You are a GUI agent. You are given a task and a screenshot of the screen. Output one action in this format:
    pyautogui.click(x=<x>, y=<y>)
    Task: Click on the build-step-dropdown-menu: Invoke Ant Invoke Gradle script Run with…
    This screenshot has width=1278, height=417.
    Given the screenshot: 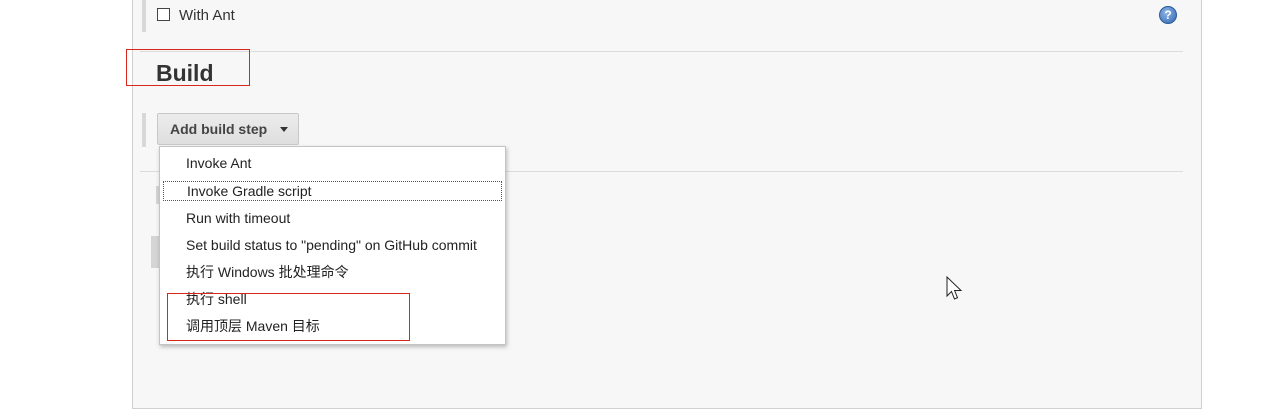 What is the action you would take?
    pyautogui.click(x=332, y=245)
    